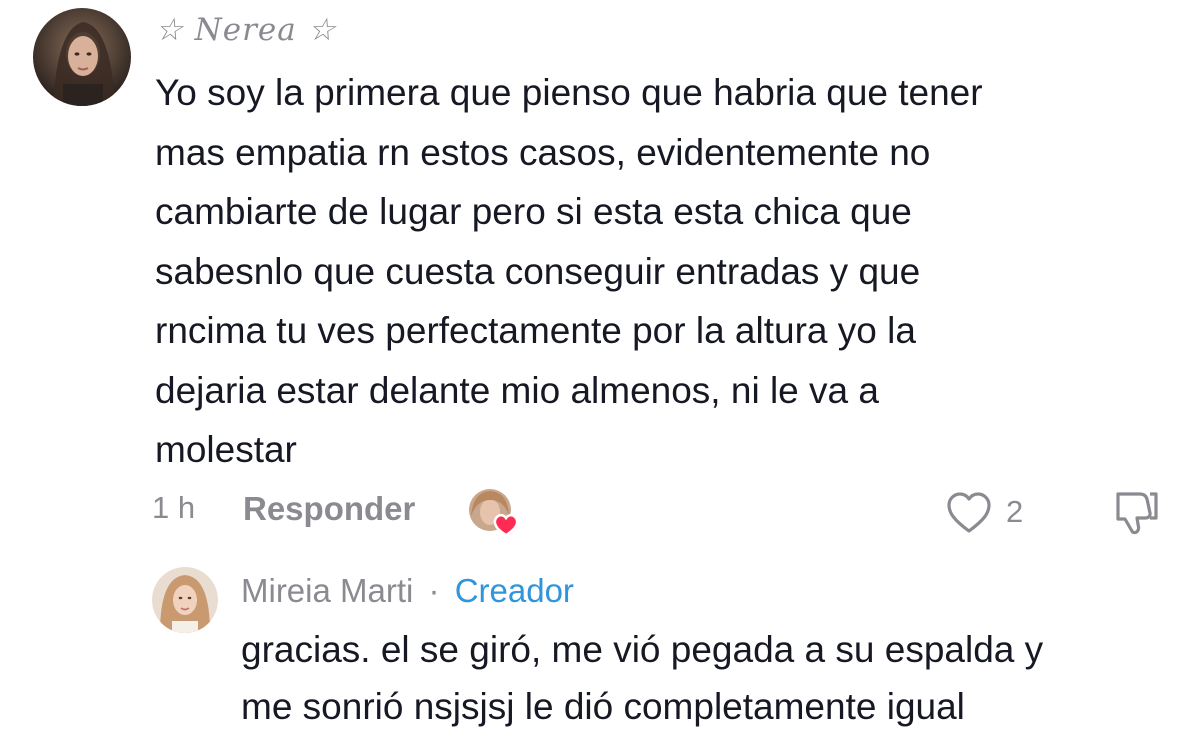 The image size is (1200, 755). What do you see at coordinates (174, 507) in the screenshot?
I see `comment-timestamp: 1 h` at bounding box center [174, 507].